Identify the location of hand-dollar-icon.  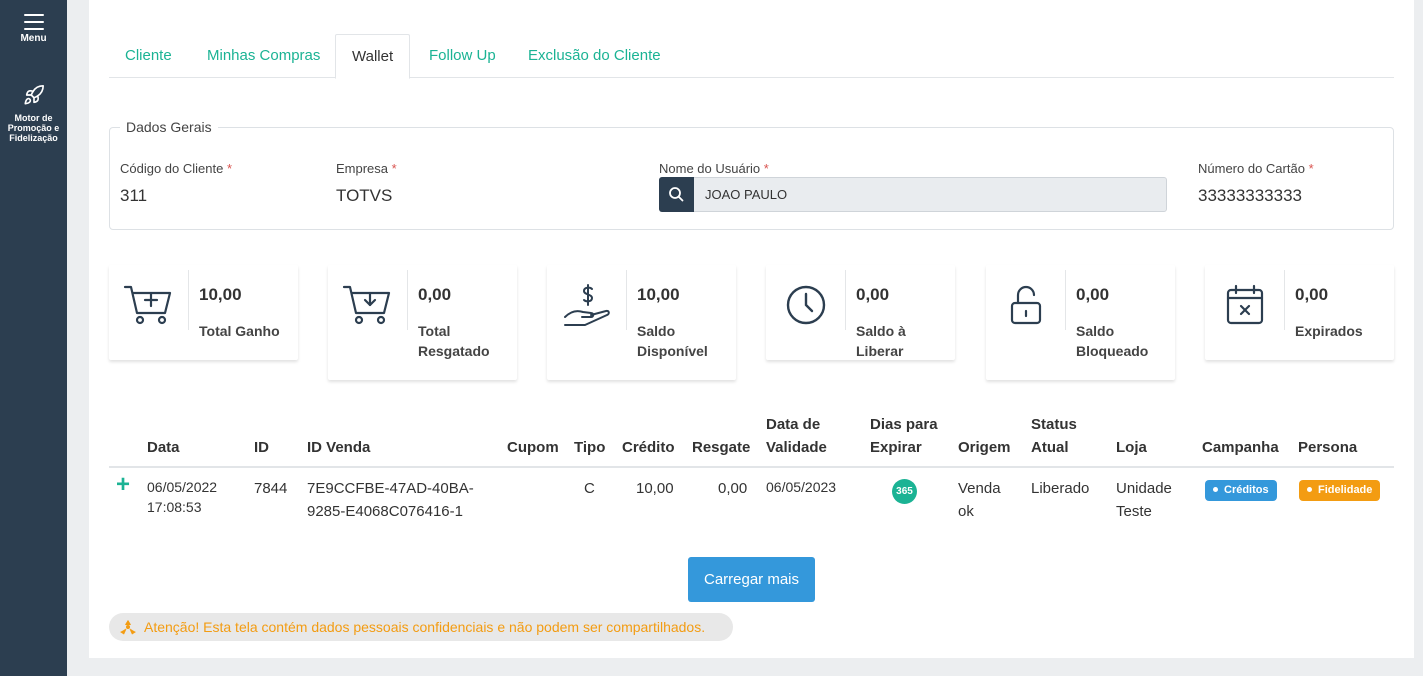
(587, 305).